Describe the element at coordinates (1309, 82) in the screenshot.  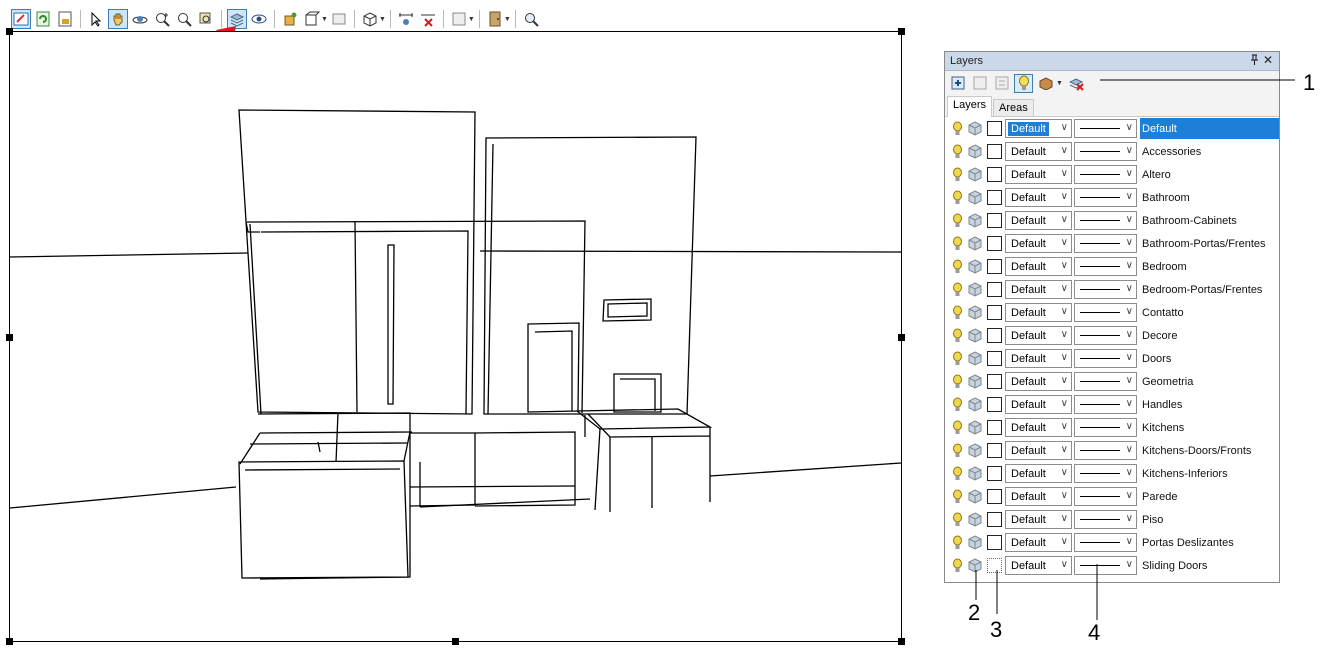
I see `callout-1: 1` at that location.